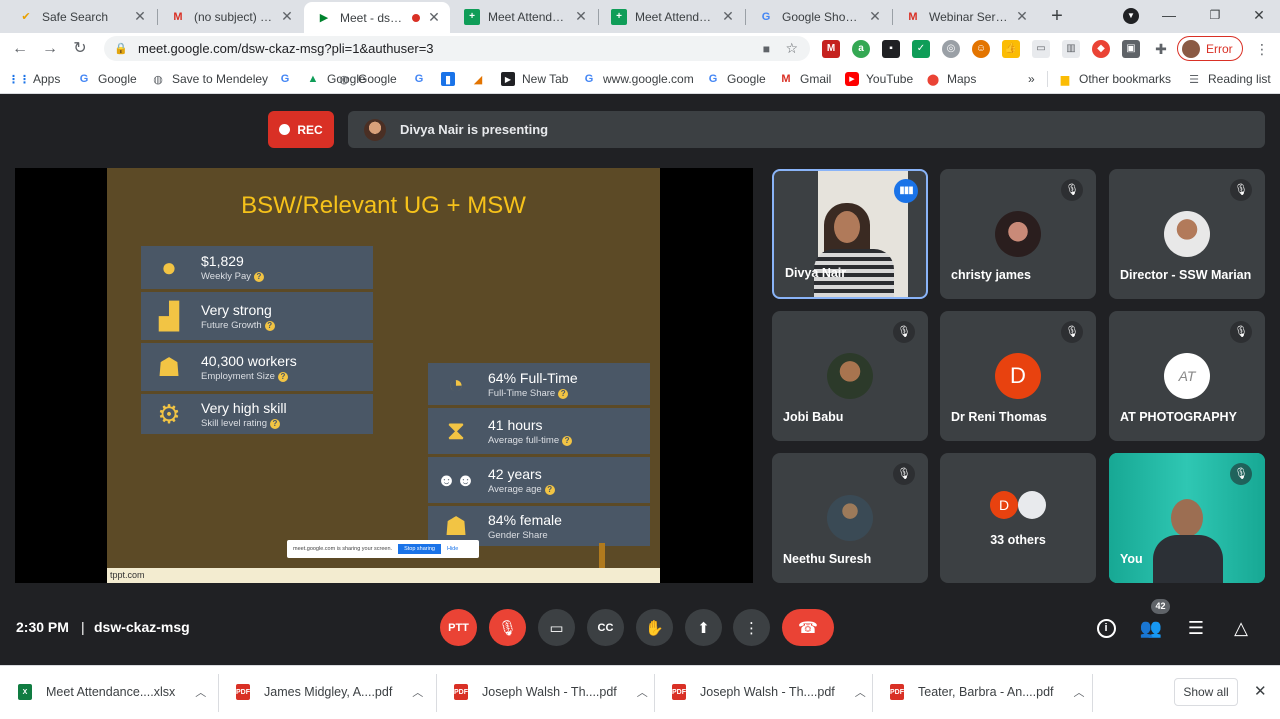 This screenshot has height=719, width=1280. I want to click on tab-safe-search: ✔ Safe Search ✕, so click(81, 16).